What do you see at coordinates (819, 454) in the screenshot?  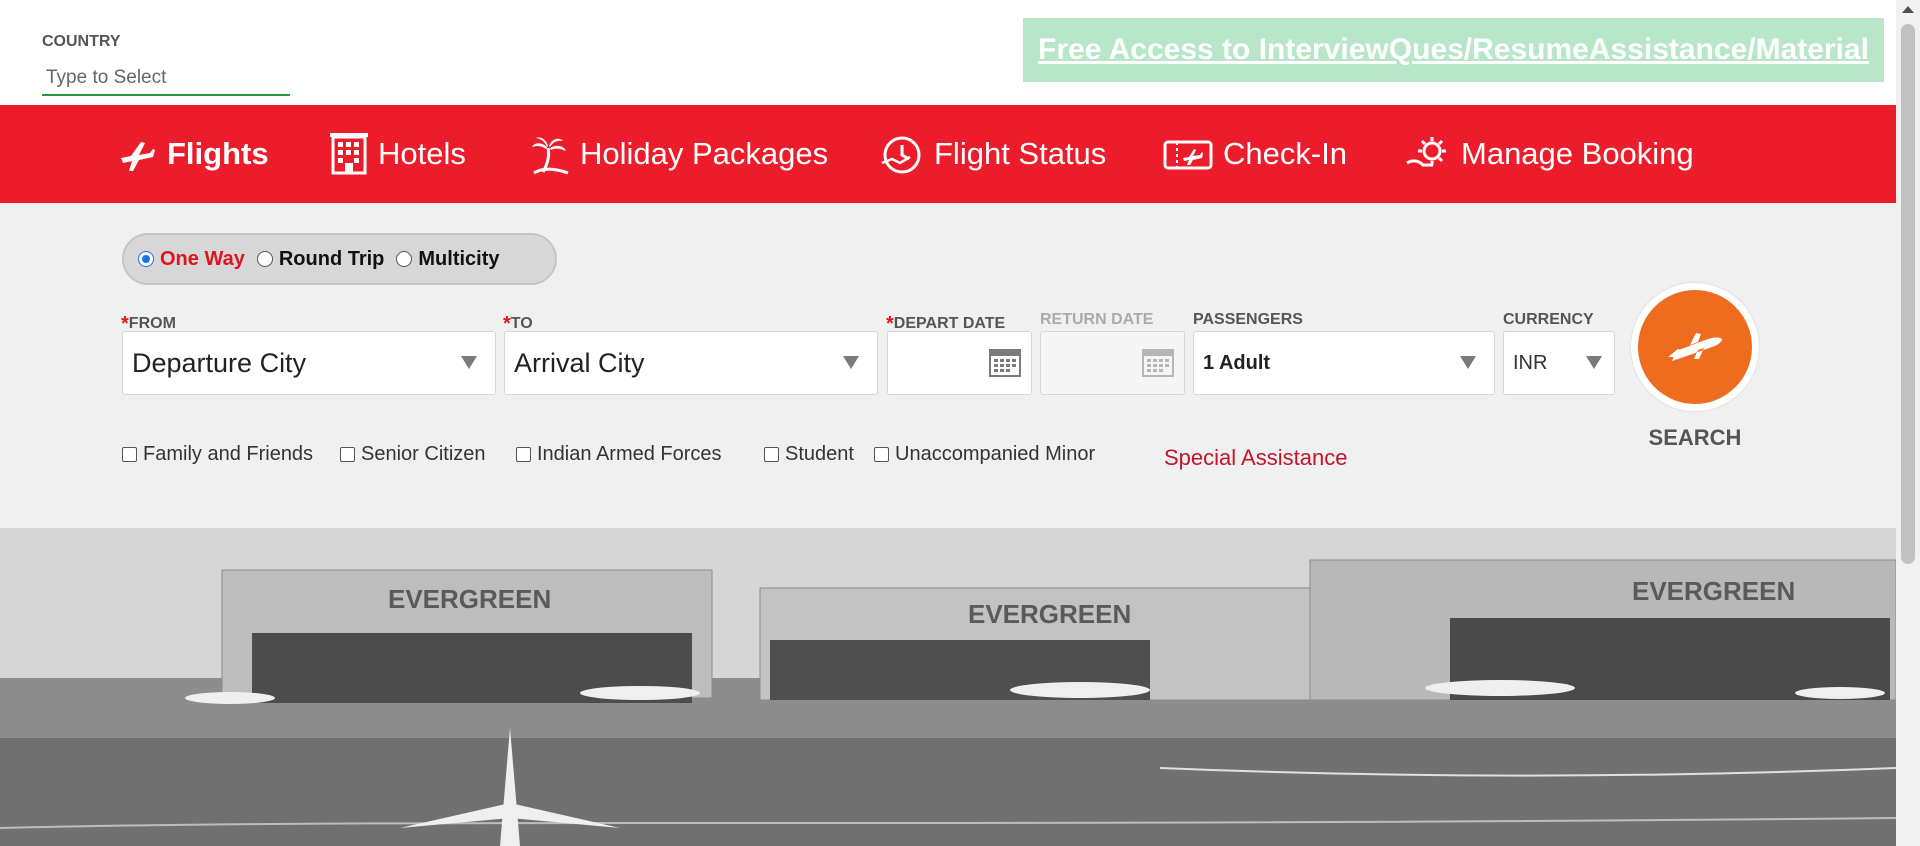 I see `option-label: Student` at bounding box center [819, 454].